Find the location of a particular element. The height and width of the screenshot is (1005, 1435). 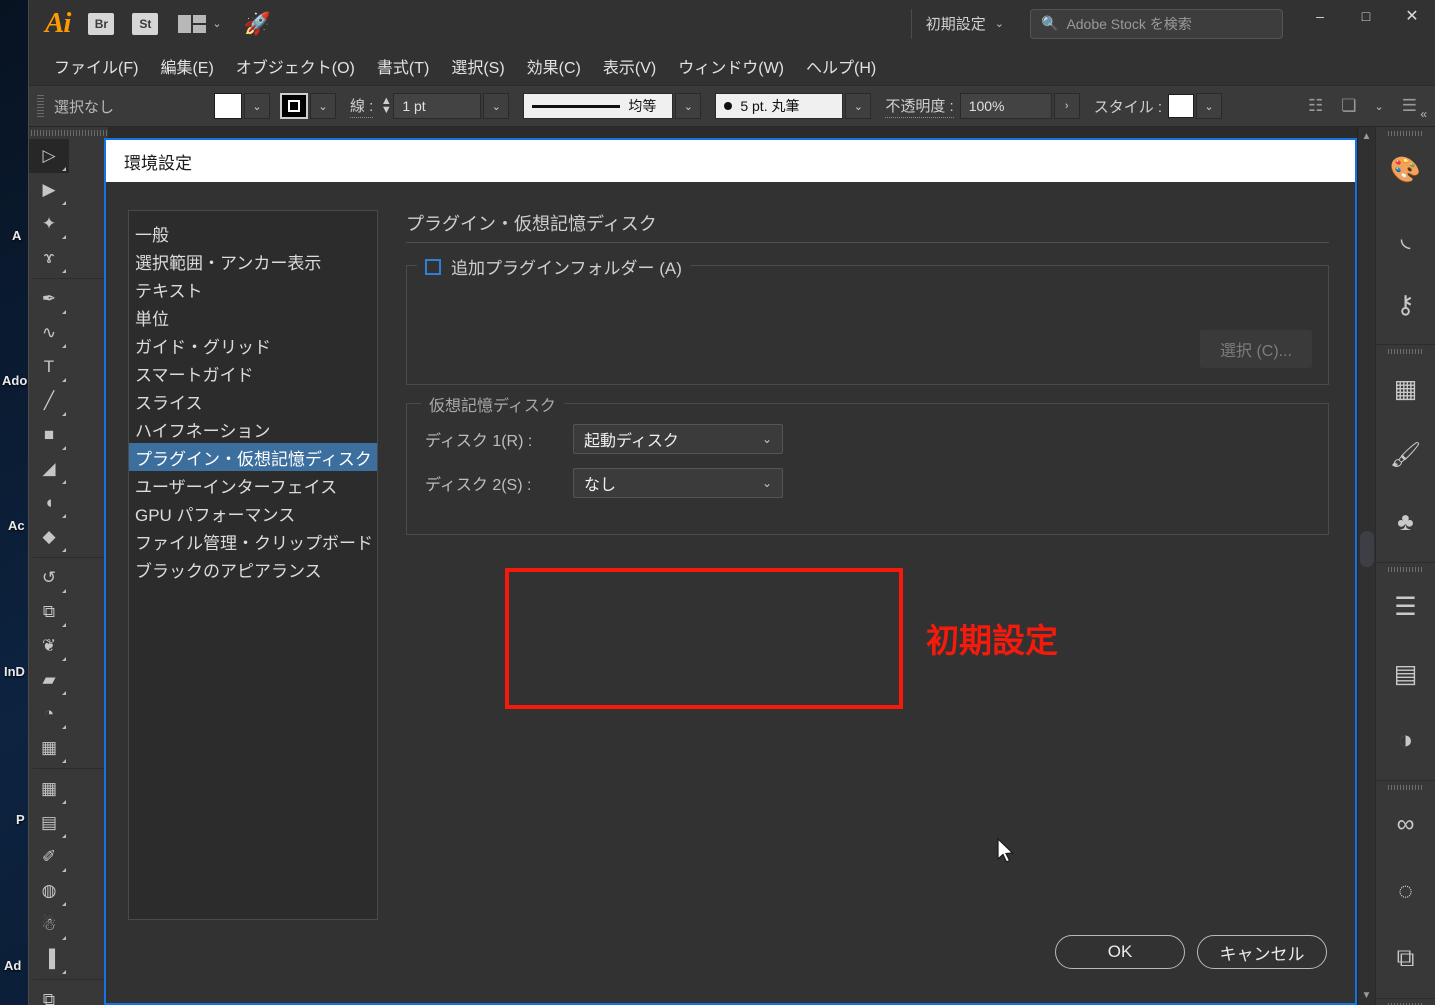

artboards-panel-icon: ⧉ is located at coordinates (1405, 958).